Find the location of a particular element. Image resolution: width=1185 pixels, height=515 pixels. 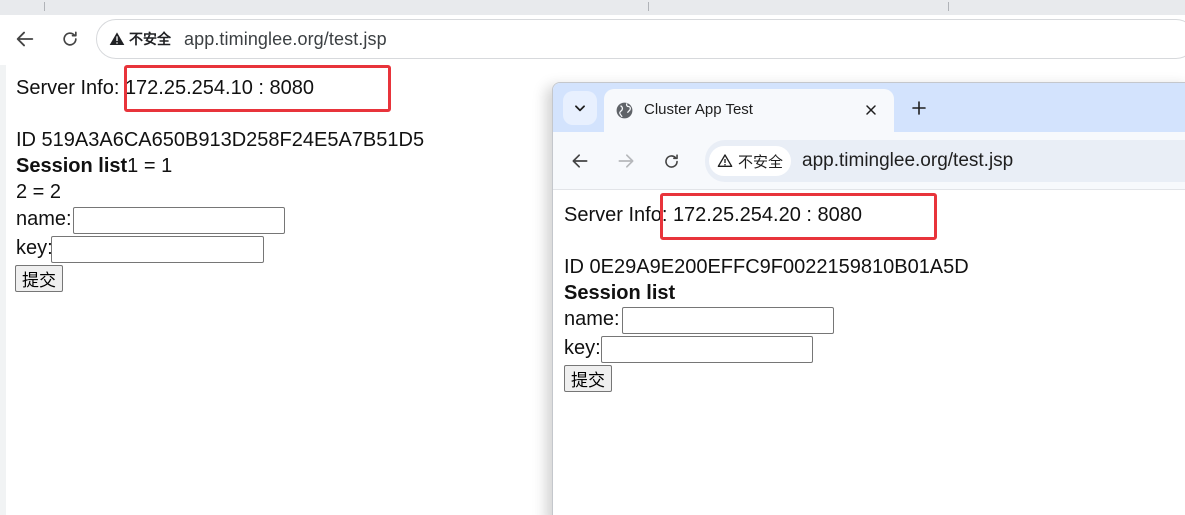

close-icon is located at coordinates (871, 110).